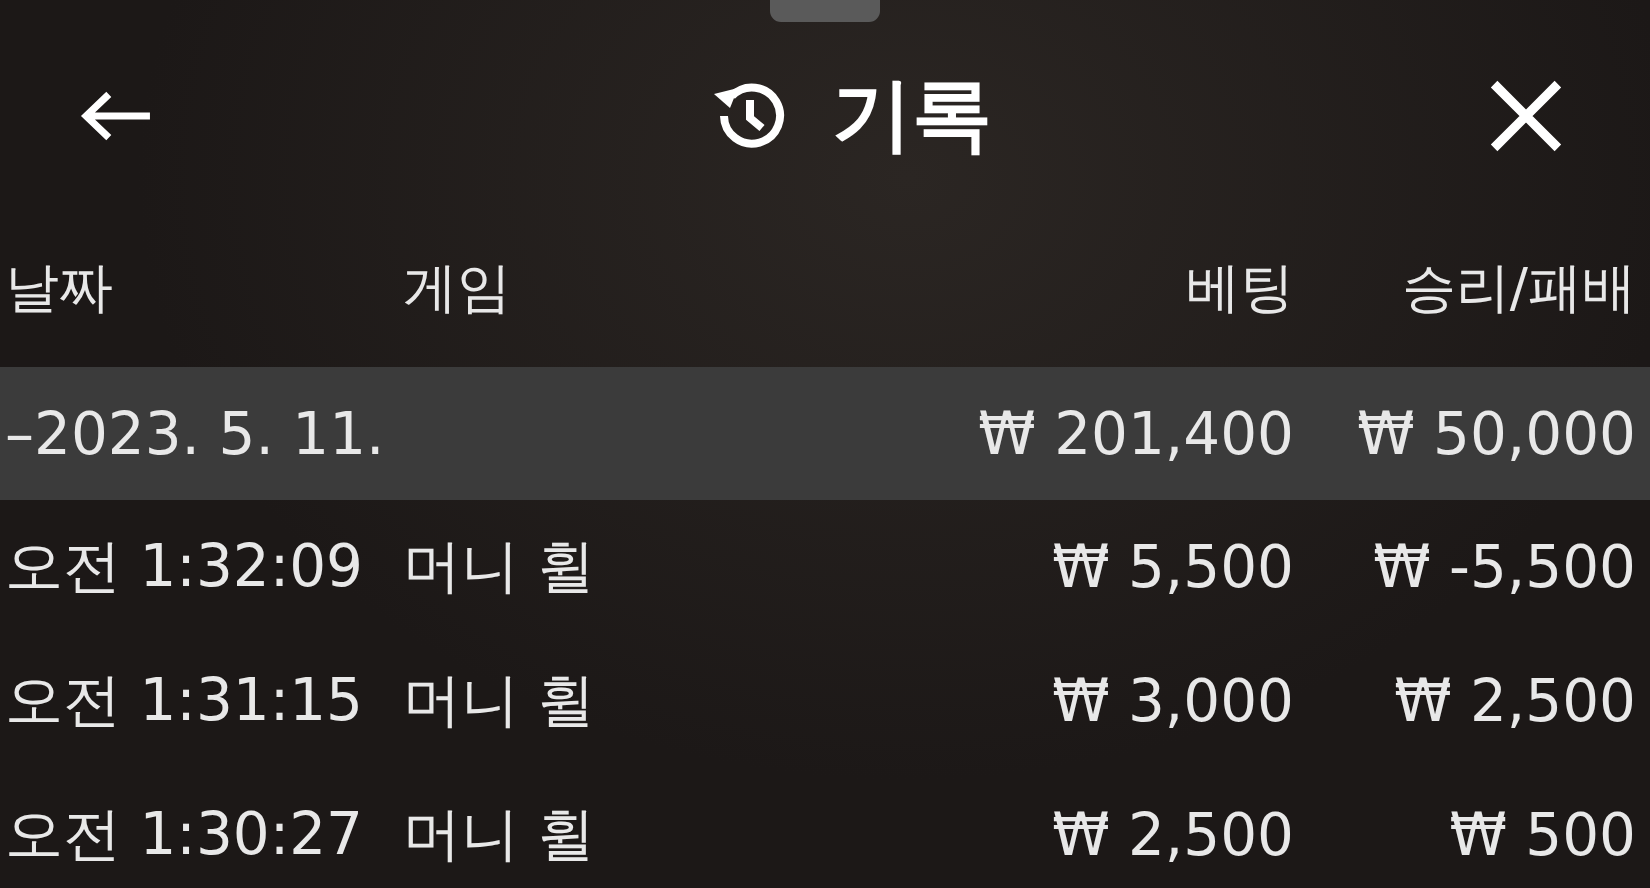 Image resolution: width=1650 pixels, height=888 pixels. What do you see at coordinates (184, 700) in the screenshot?
I see `time-cell-text: 오전 1:31:15` at bounding box center [184, 700].